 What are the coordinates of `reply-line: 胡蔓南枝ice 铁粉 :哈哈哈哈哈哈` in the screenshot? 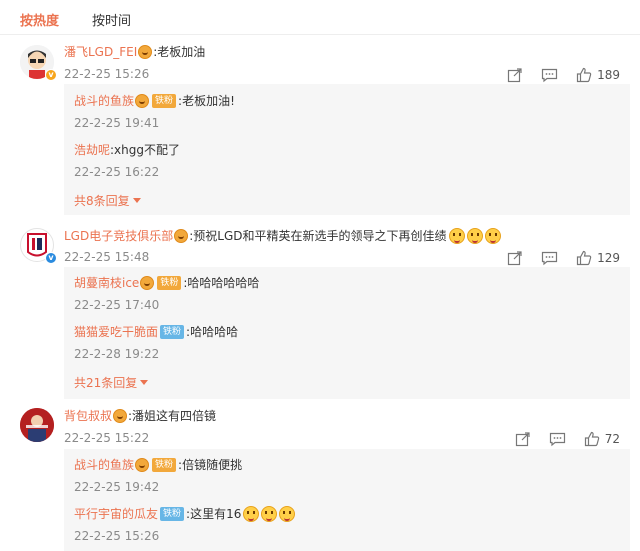 It's located at (166, 283).